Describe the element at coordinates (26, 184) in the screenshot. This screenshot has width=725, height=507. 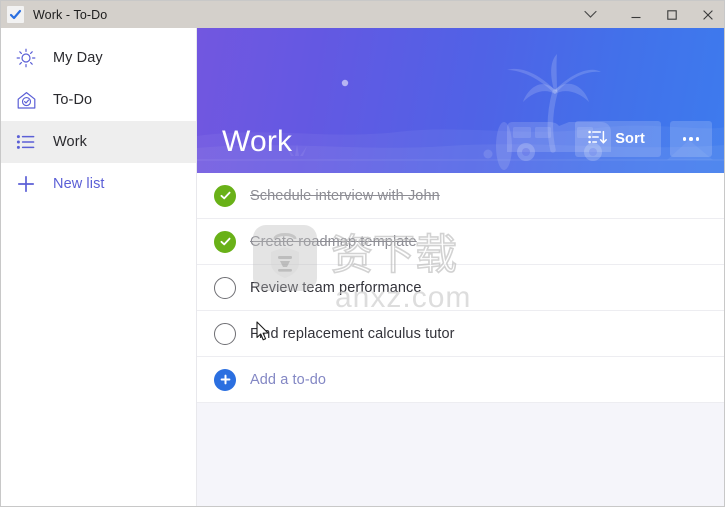
I see `plus-icon` at that location.